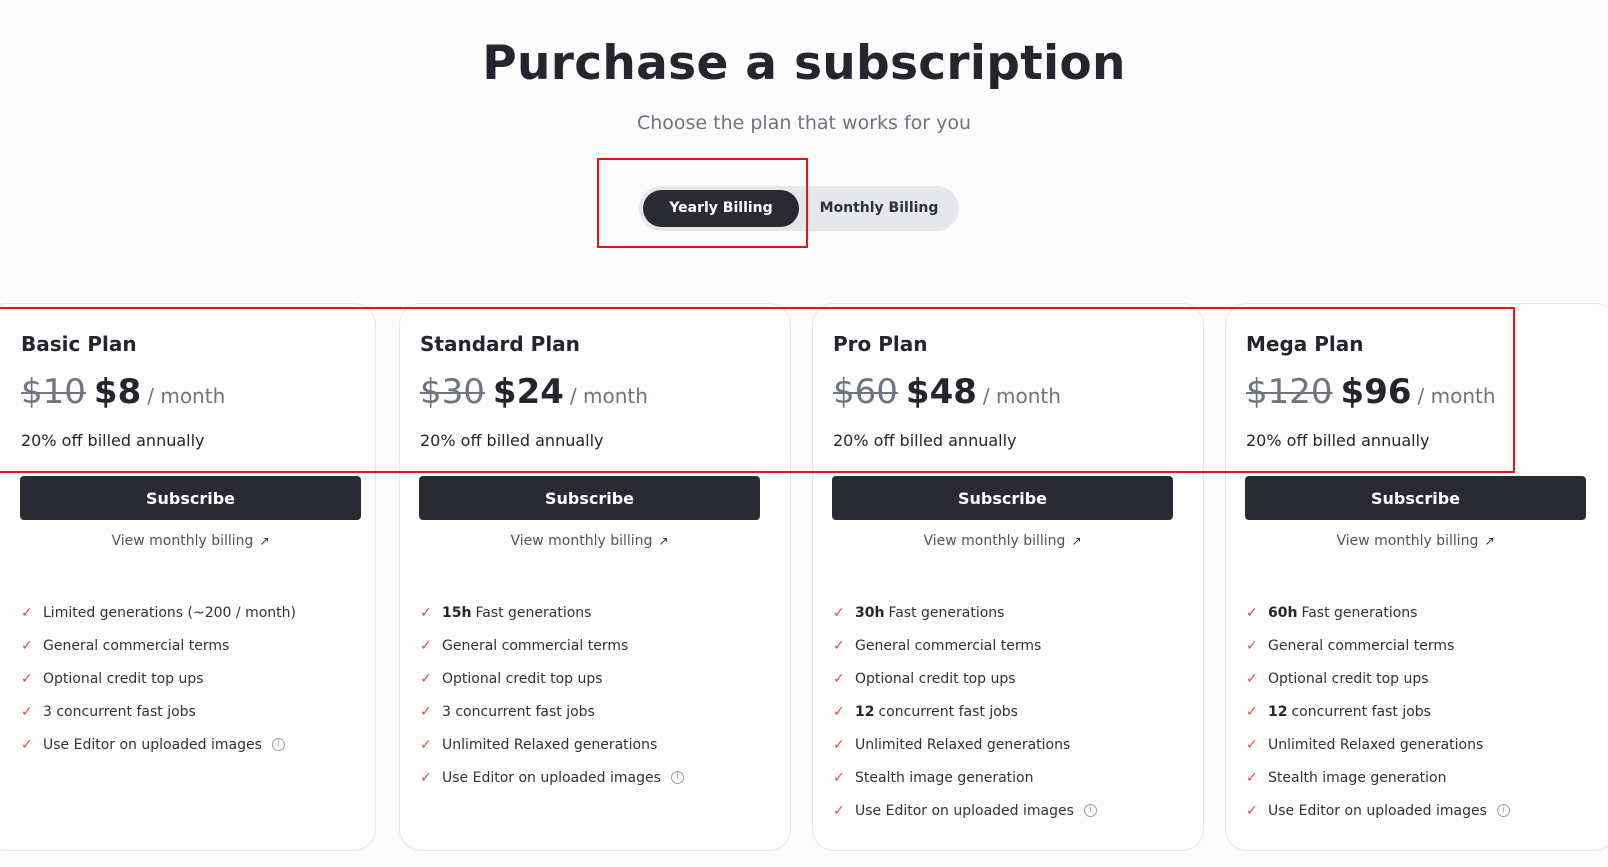 This screenshot has height=867, width=1608. I want to click on feature-highlight: 12, so click(1278, 711).